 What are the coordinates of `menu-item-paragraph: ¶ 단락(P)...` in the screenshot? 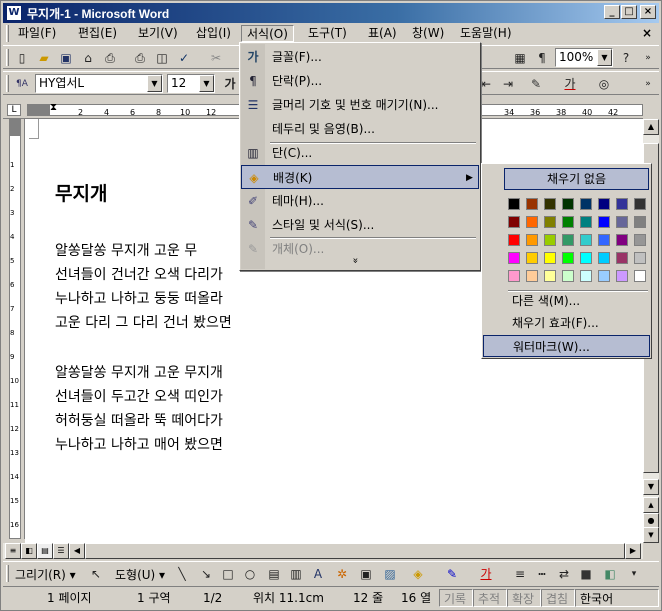 It's located at (360, 81).